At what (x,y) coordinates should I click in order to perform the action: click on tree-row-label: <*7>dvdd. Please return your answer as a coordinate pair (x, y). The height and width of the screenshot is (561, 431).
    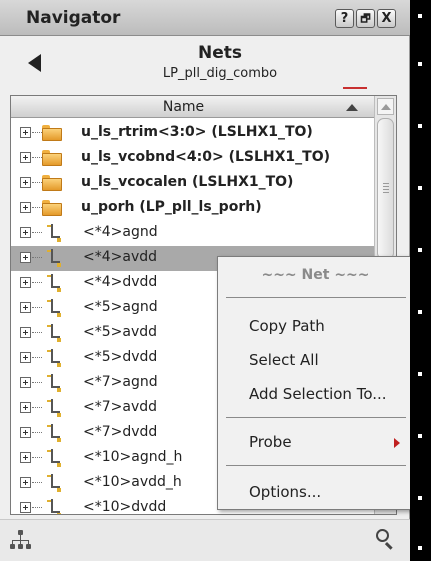
    Looking at the image, I should click on (120, 432).